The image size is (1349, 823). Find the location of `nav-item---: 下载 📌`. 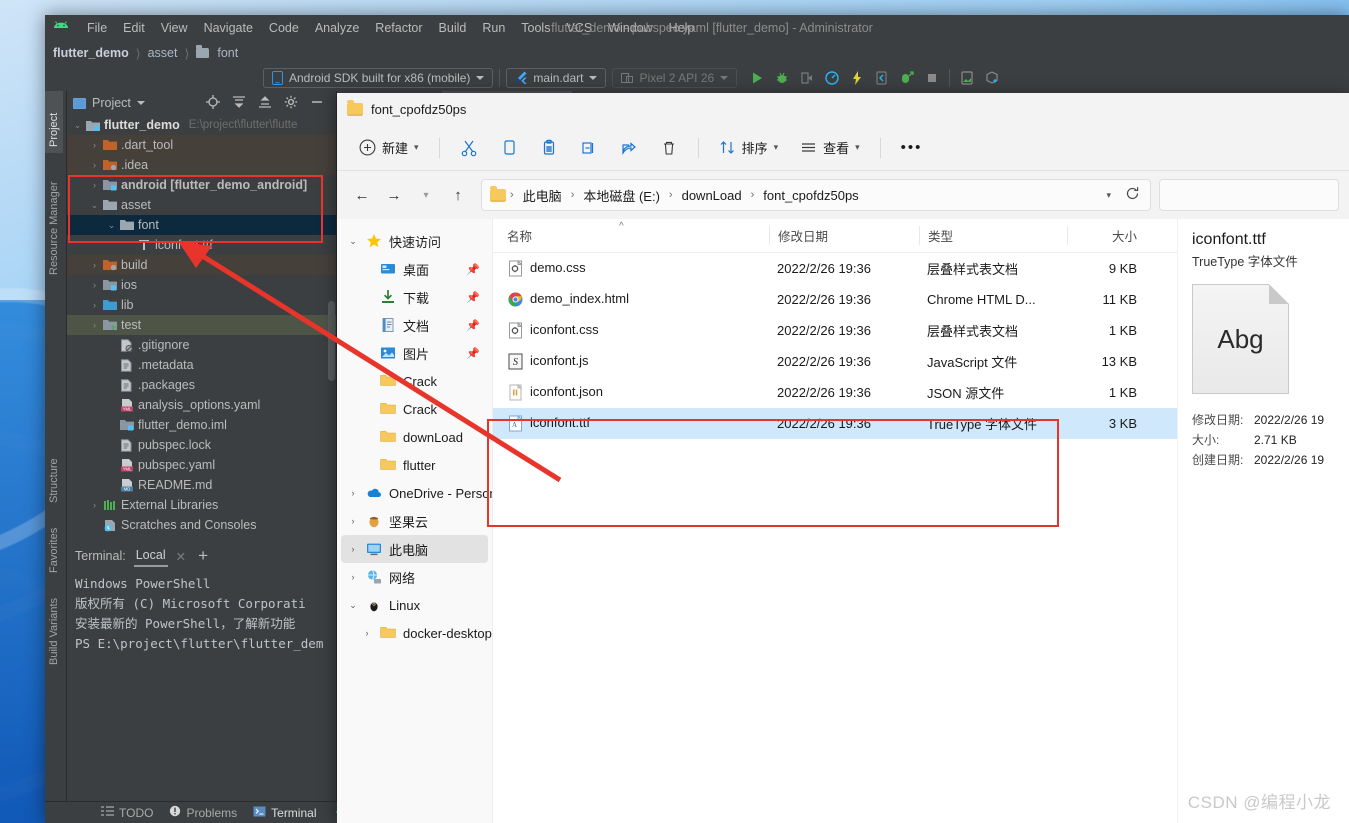

nav-item---: 下载 📌 is located at coordinates (414, 297).